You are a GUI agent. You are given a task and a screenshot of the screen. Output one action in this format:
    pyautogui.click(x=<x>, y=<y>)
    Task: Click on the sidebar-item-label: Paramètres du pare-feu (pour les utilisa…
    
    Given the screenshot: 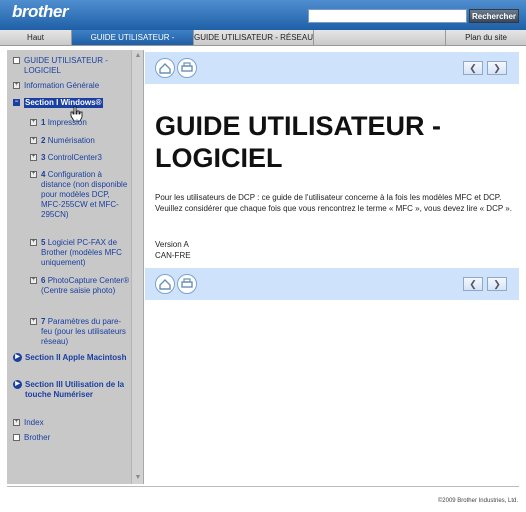 What is the action you would take?
    pyautogui.click(x=83, y=331)
    